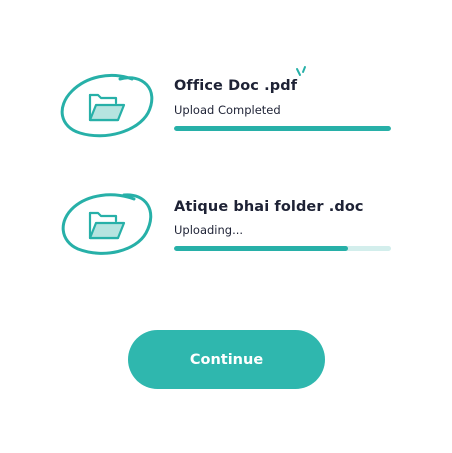  I want to click on file-name: Office Doc .pdf, so click(236, 86).